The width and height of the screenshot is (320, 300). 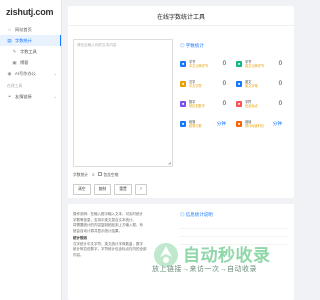 I want to click on count-value: 0, so click(x=93, y=175).